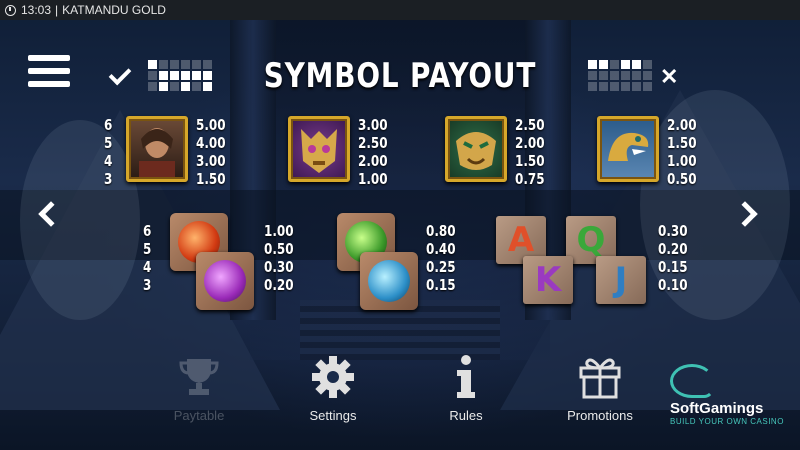 The width and height of the screenshot is (800, 450). Describe the element at coordinates (157, 149) in the screenshot. I see `warrior-portrait-icon` at that location.